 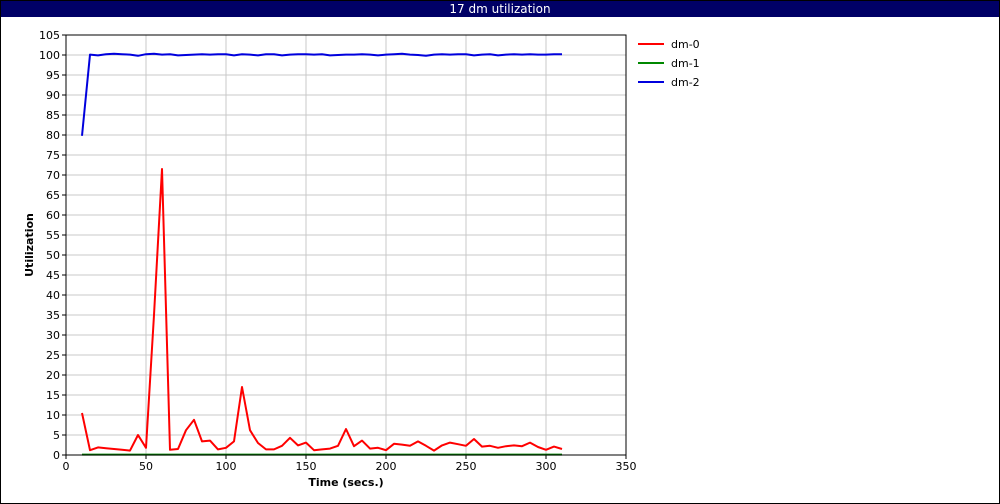 What do you see at coordinates (53, 235) in the screenshot?
I see `y-tick-label: 55` at bounding box center [53, 235].